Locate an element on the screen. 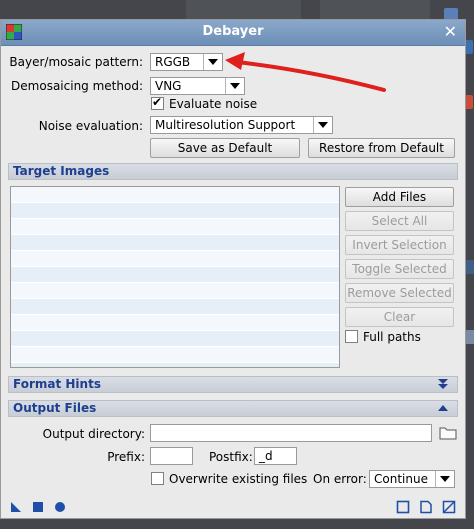  title-bar: Debayer ✕ is located at coordinates (233, 33).